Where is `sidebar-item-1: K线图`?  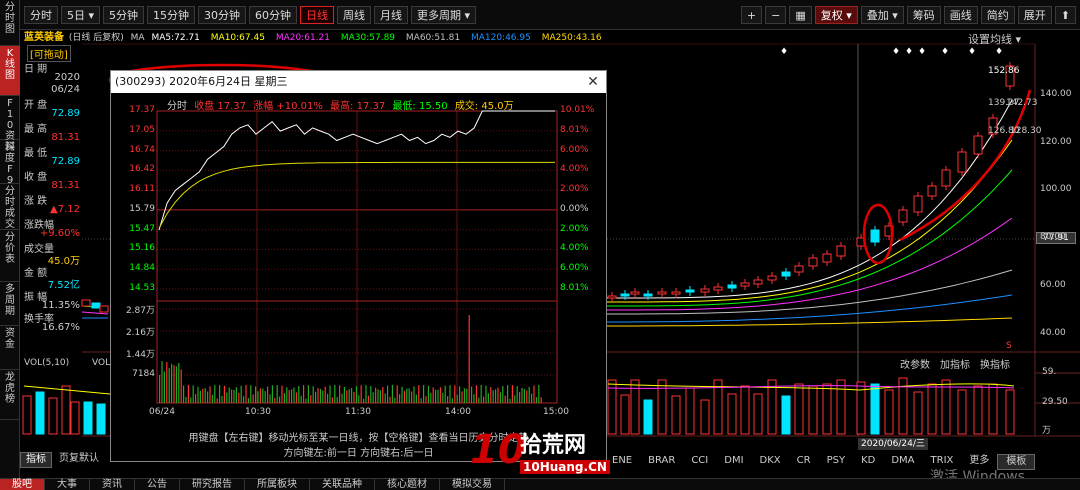 sidebar-item-1: K线图 is located at coordinates (10, 71).